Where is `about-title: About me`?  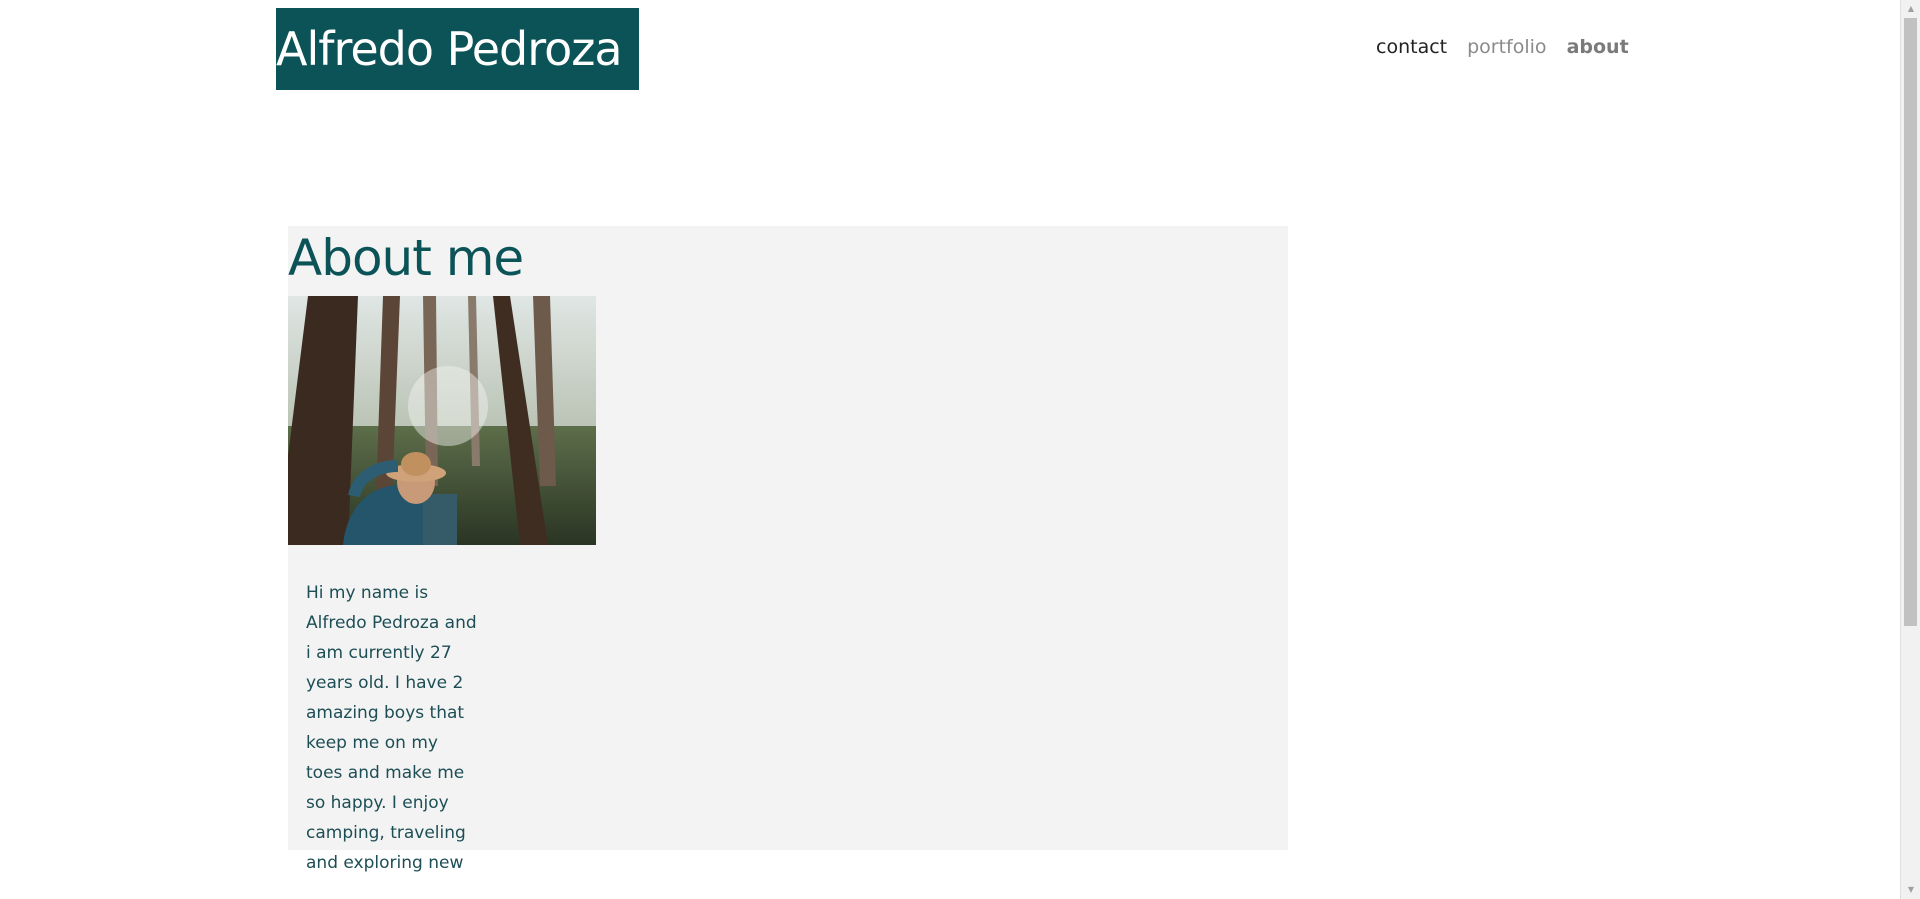 about-title: About me is located at coordinates (406, 258).